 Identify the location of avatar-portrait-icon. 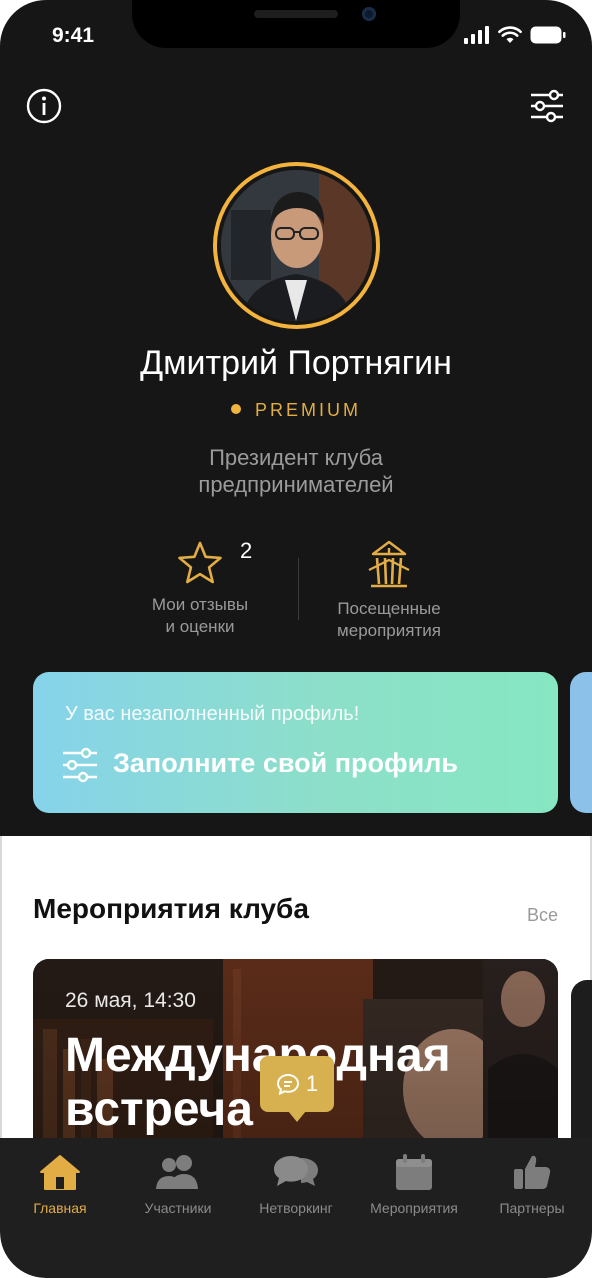
(296, 245).